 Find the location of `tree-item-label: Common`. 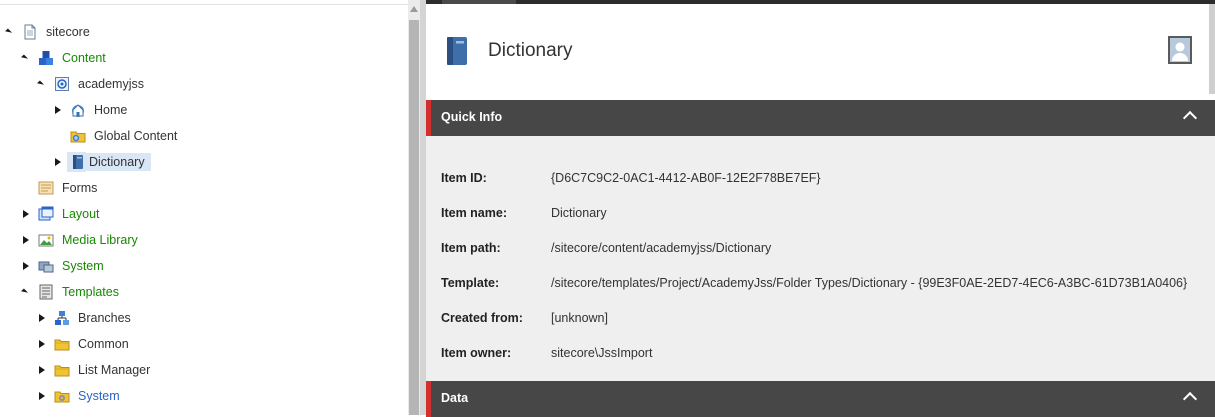

tree-item-label: Common is located at coordinates (103, 344).